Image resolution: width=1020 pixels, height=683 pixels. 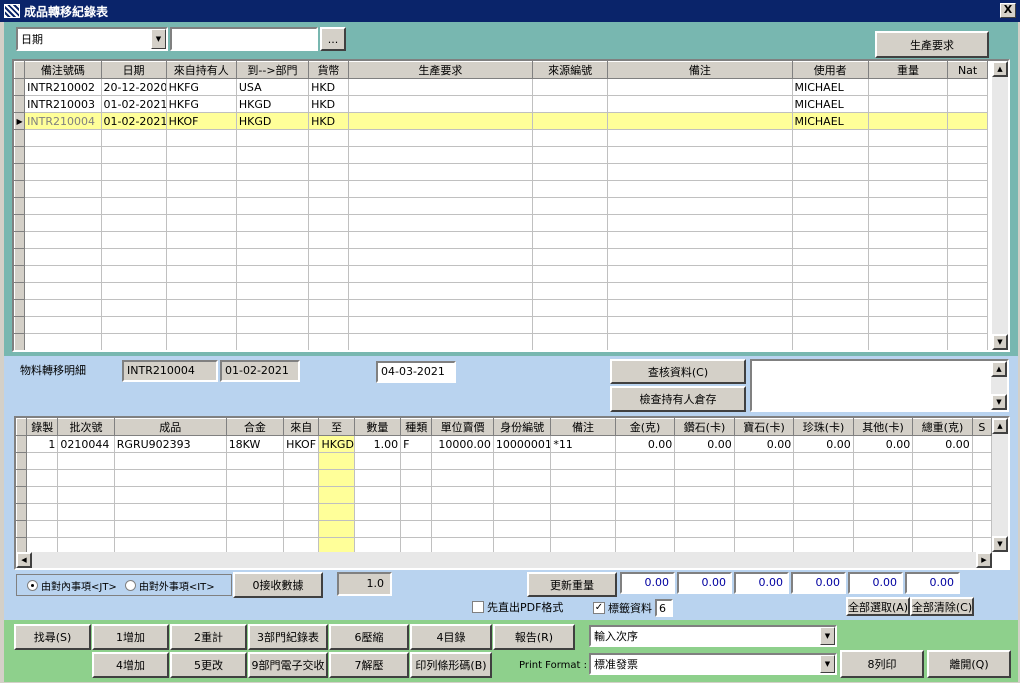 I want to click on pdf-checkbox, so click(x=478, y=607).